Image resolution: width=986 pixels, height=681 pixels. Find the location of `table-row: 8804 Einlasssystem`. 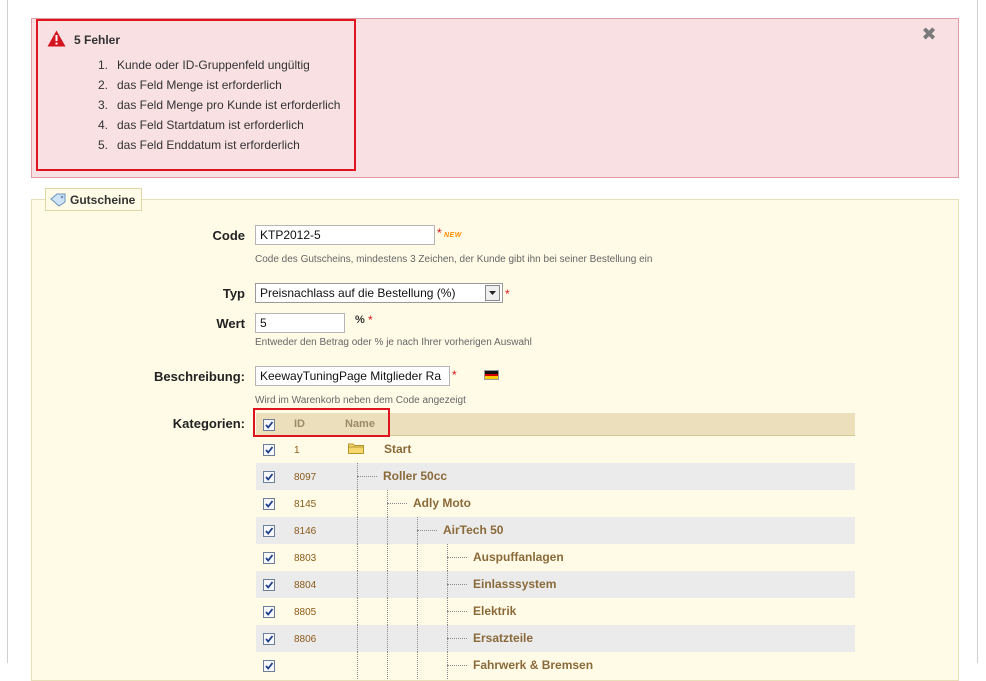

table-row: 8804 Einlasssystem is located at coordinates (555, 584).